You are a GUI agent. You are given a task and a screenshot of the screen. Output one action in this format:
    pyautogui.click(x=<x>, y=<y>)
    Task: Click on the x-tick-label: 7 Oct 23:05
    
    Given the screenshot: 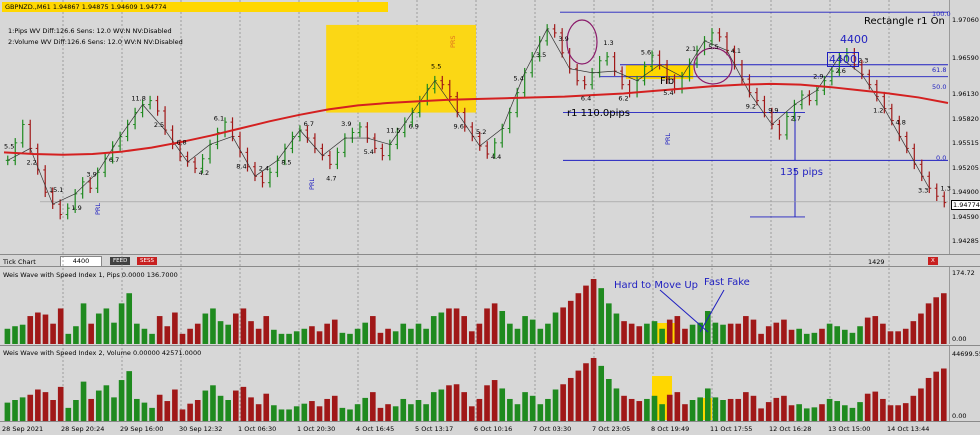 What is the action you would take?
    pyautogui.click(x=611, y=429)
    